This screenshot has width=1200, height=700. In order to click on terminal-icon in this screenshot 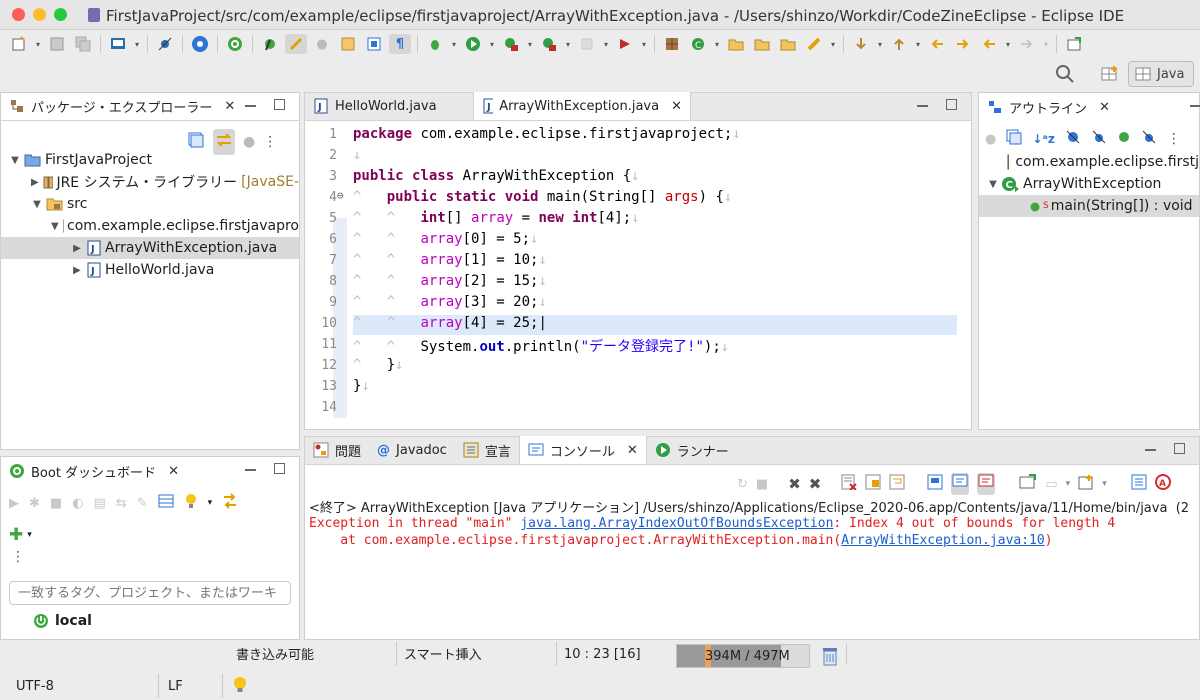, I will do `click(118, 44)`.